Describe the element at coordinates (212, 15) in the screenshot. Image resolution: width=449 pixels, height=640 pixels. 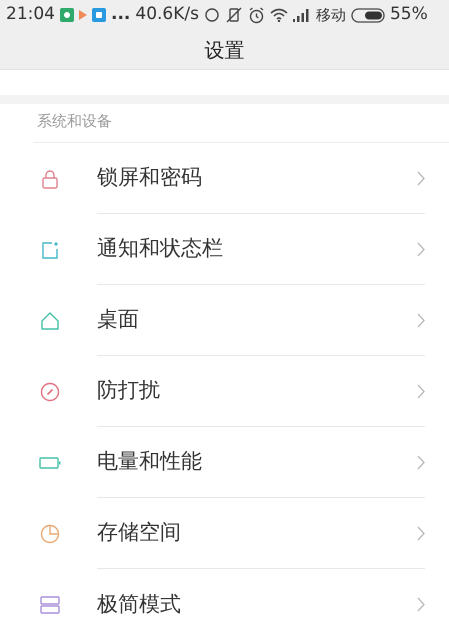
I see `sync-icon` at that location.